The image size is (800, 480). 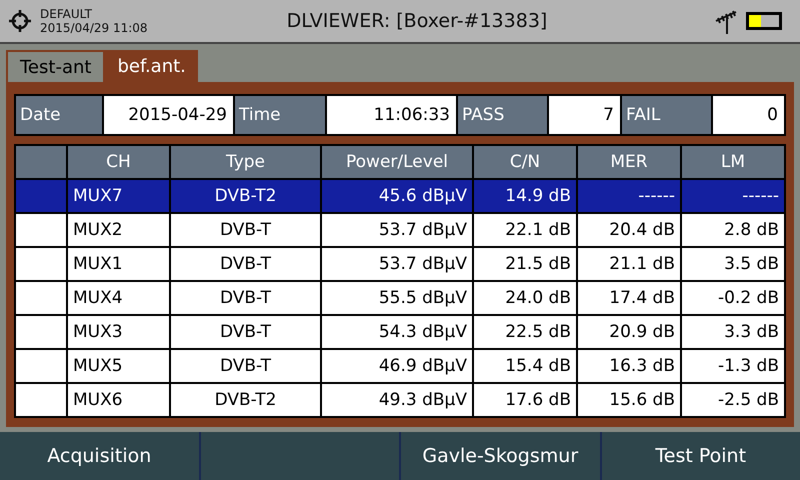 I want to click on table-cell: 55.5 dBµV, so click(x=397, y=298).